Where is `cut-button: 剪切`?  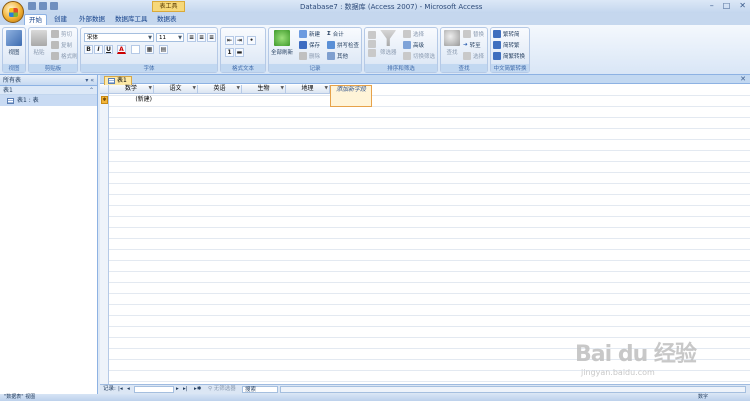 cut-button: 剪切 is located at coordinates (61, 34).